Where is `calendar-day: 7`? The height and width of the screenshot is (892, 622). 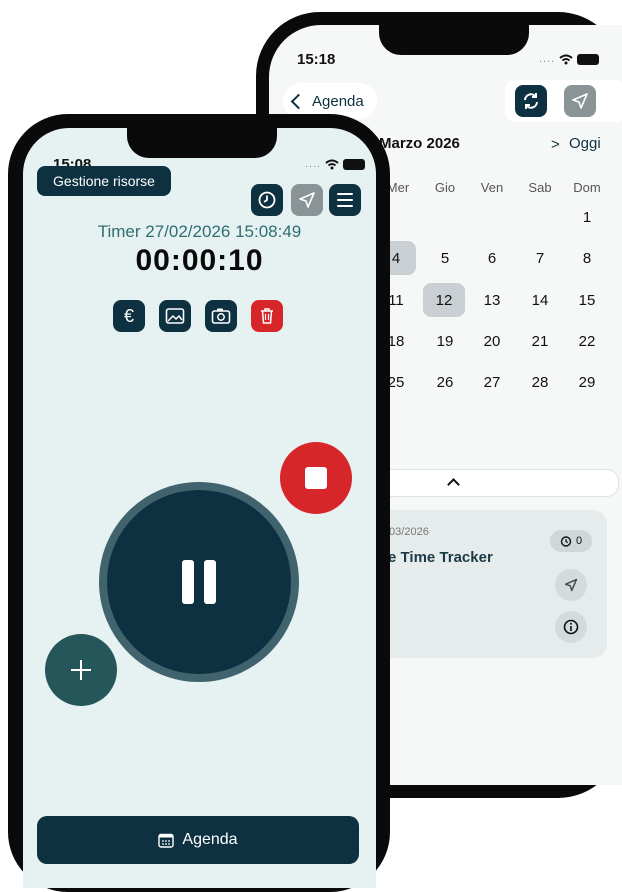 calendar-day: 7 is located at coordinates (540, 258).